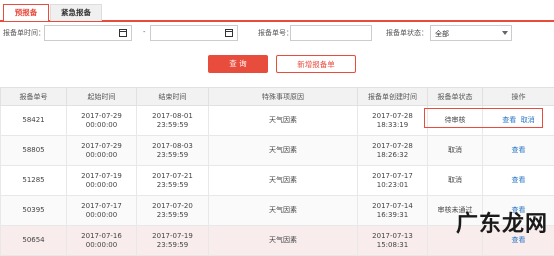 The image size is (554, 256). Describe the element at coordinates (194, 33) in the screenshot. I see `end-date-input` at that location.